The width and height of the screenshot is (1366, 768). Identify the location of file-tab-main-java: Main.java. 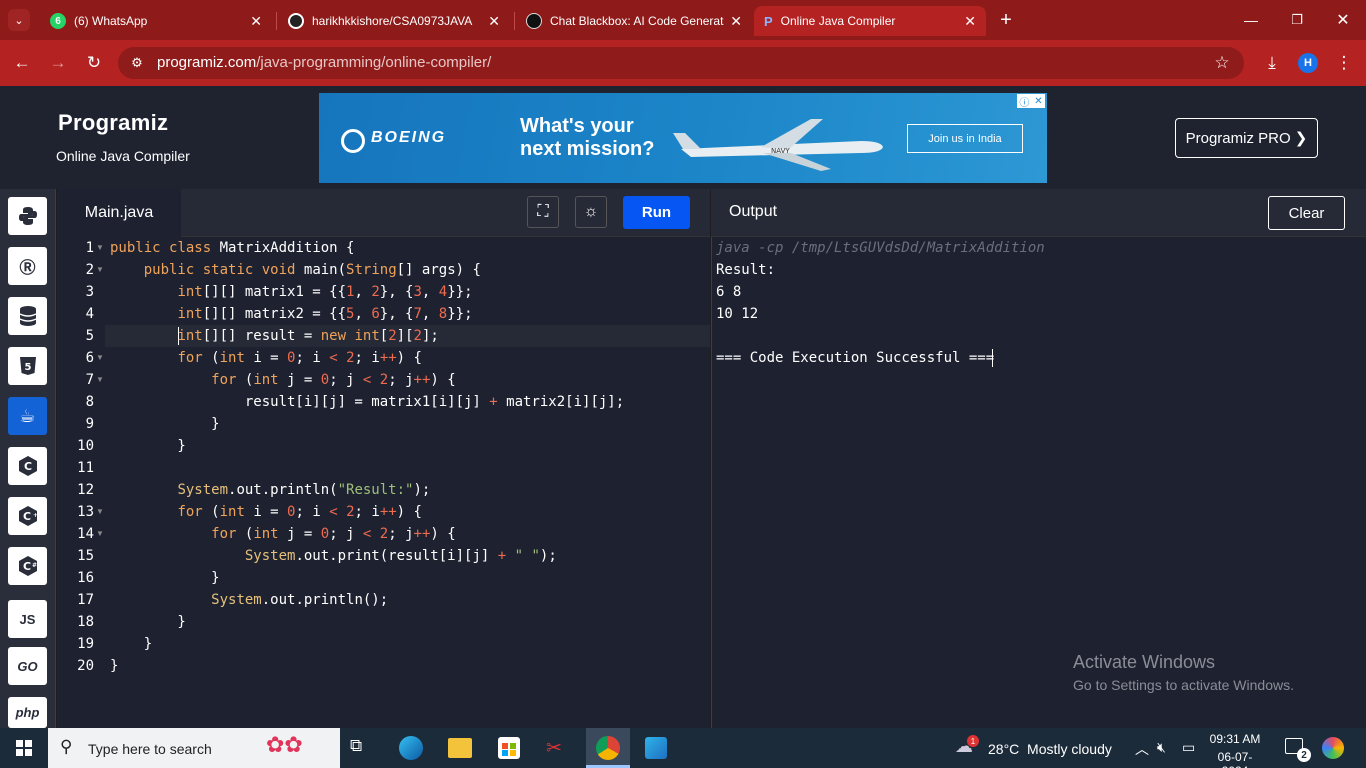
(119, 213).